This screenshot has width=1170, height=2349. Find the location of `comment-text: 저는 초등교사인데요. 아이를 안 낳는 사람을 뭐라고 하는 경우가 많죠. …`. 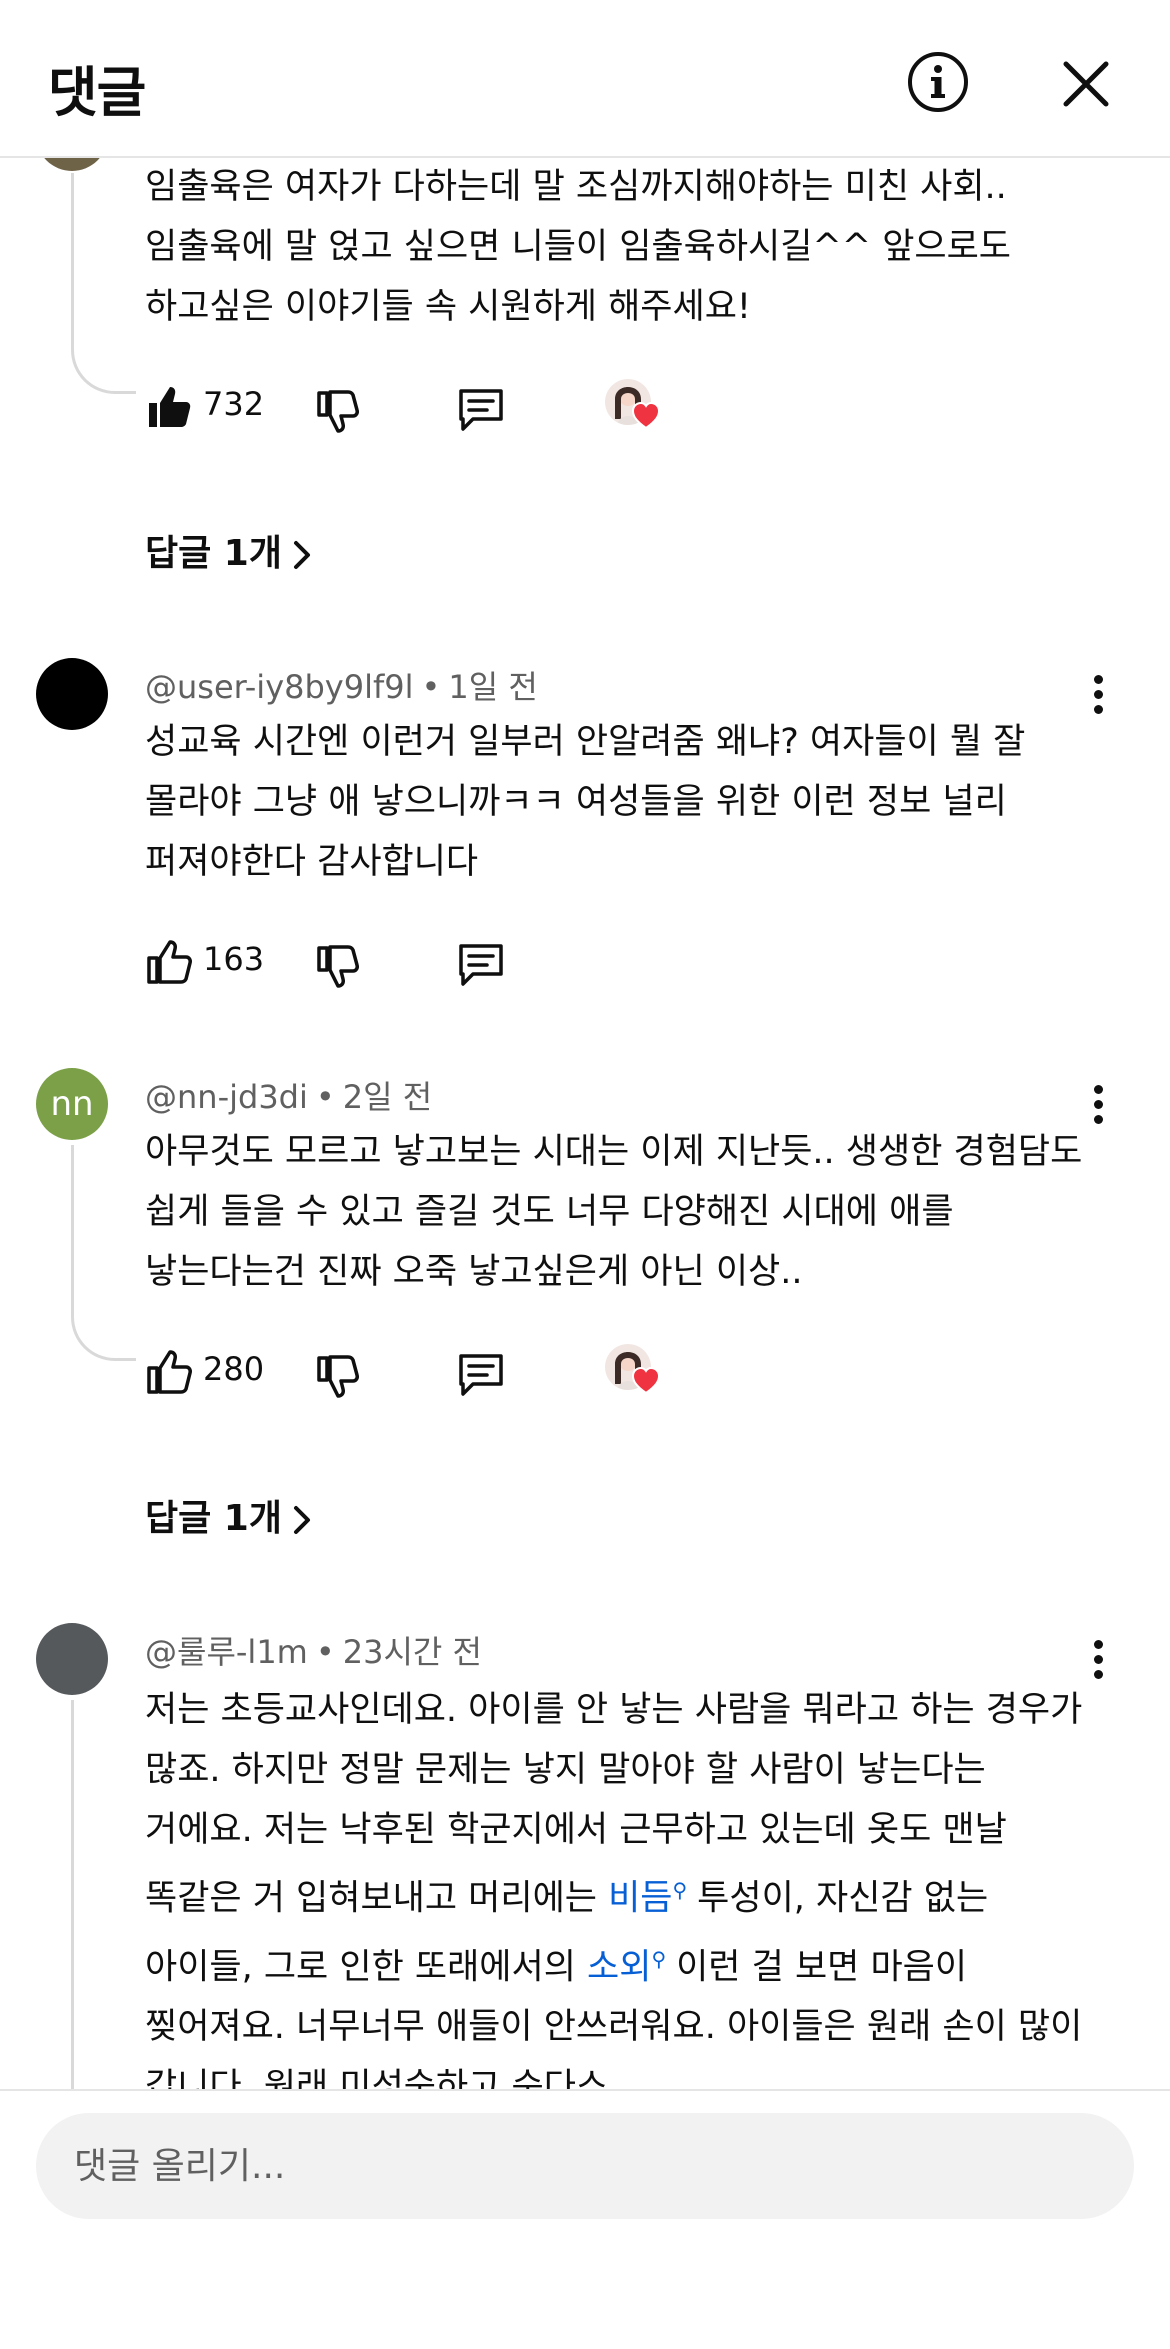

comment-text: 저는 초등교사인데요. 아이를 안 낳는 사람을 뭐라고 하는 경우가 많죠. … is located at coordinates (617, 1884).